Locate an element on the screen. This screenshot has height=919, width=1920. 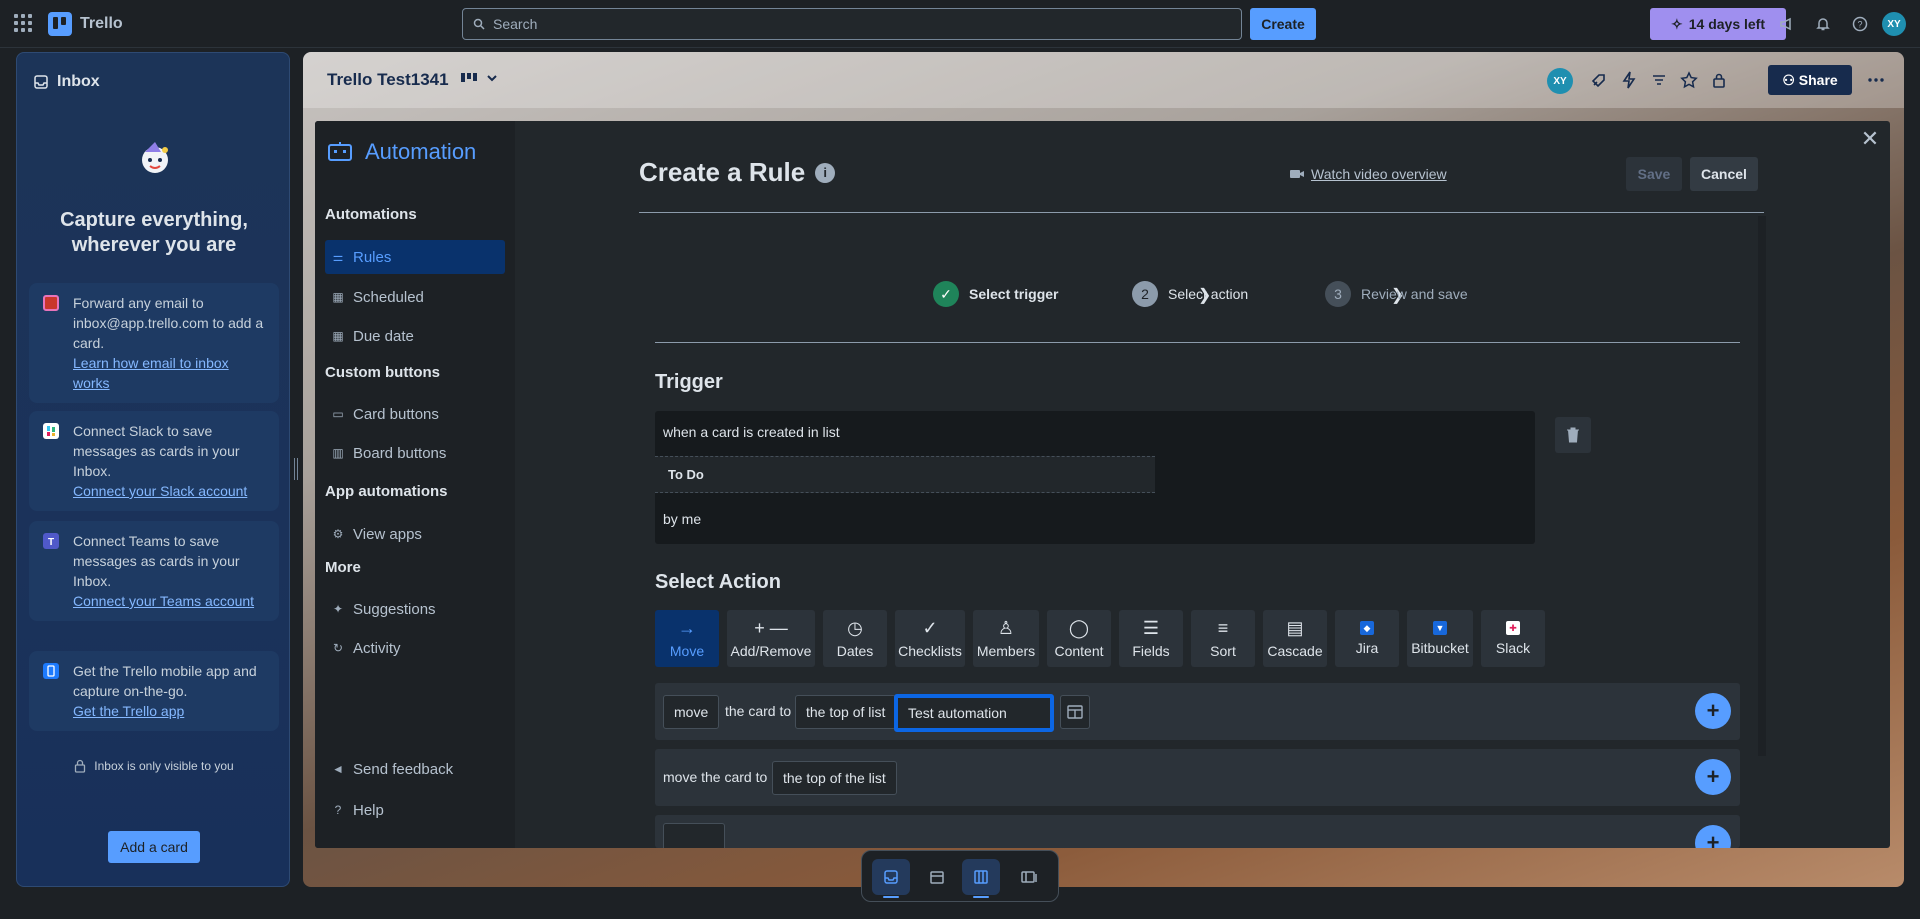
board-toggle-button is located at coordinates (981, 878).